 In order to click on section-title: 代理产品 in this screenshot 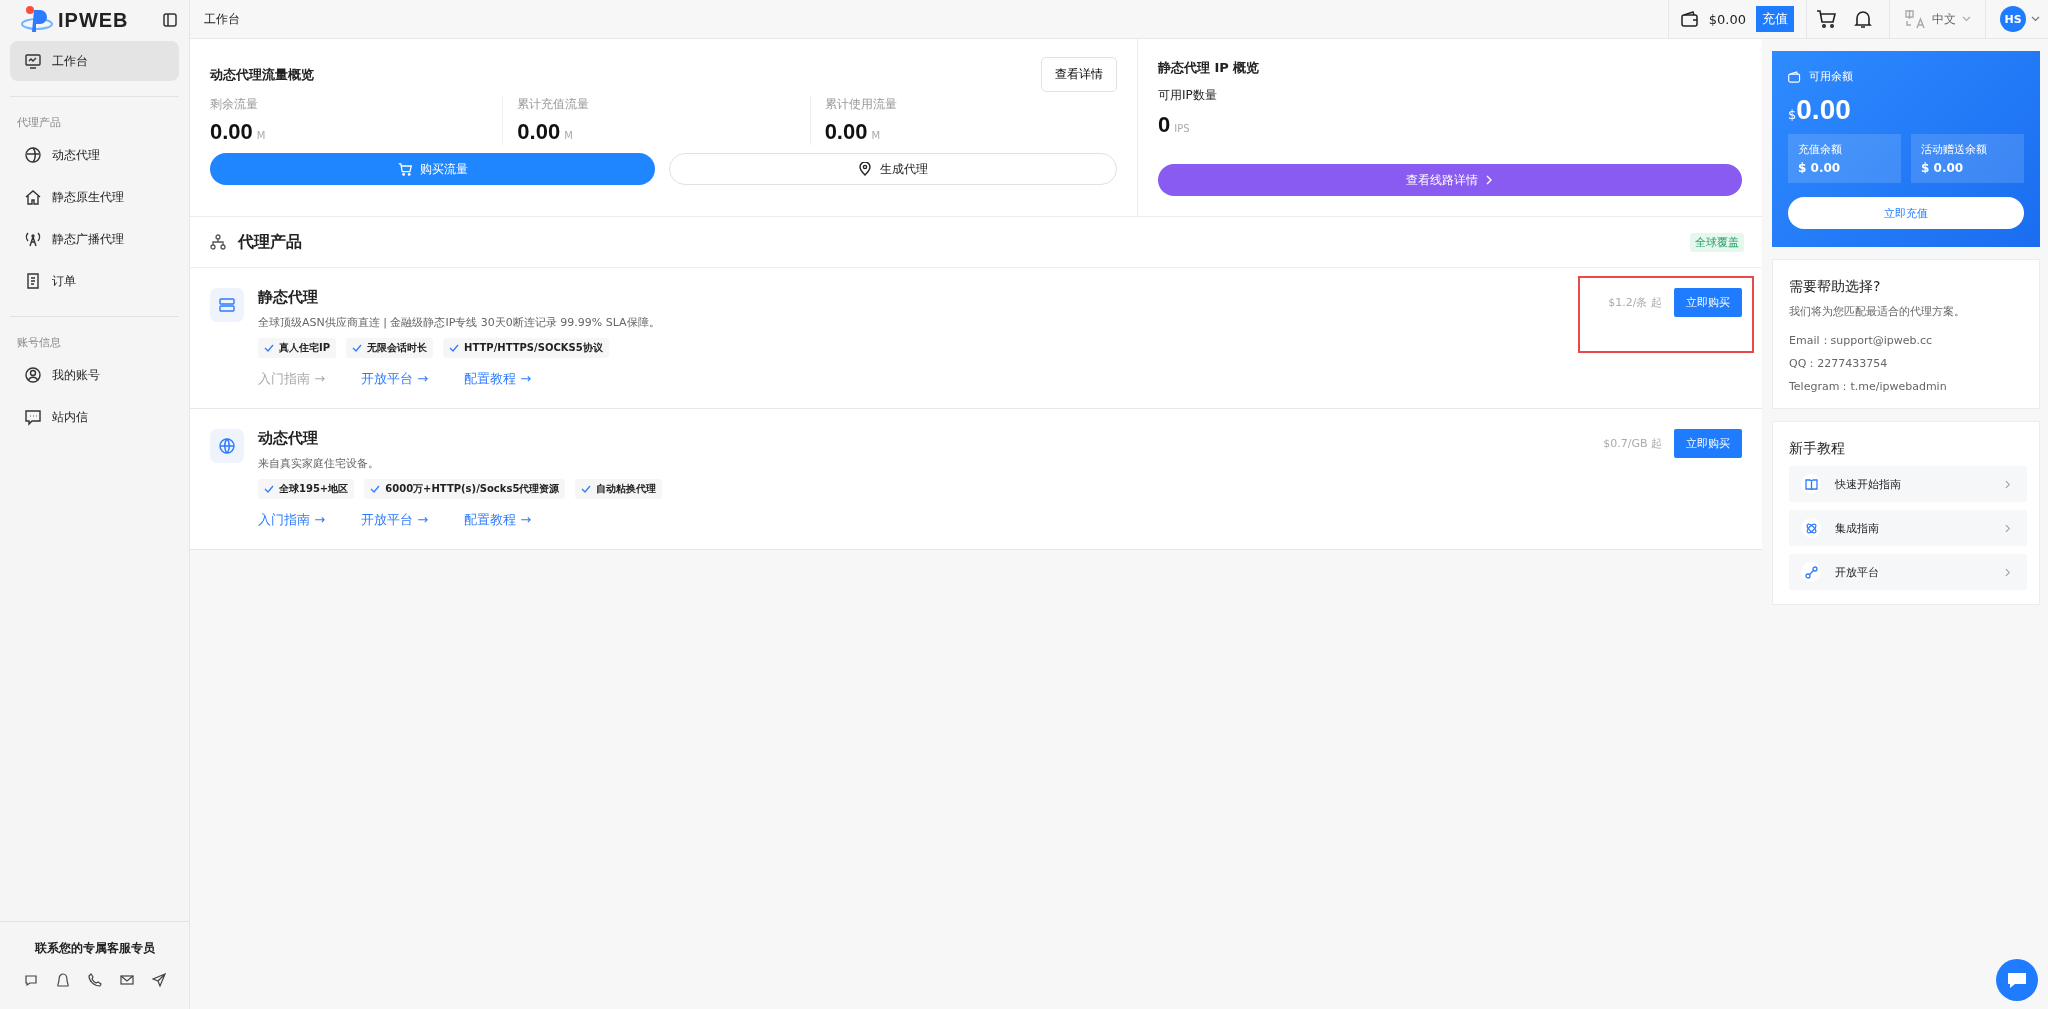, I will do `click(270, 242)`.